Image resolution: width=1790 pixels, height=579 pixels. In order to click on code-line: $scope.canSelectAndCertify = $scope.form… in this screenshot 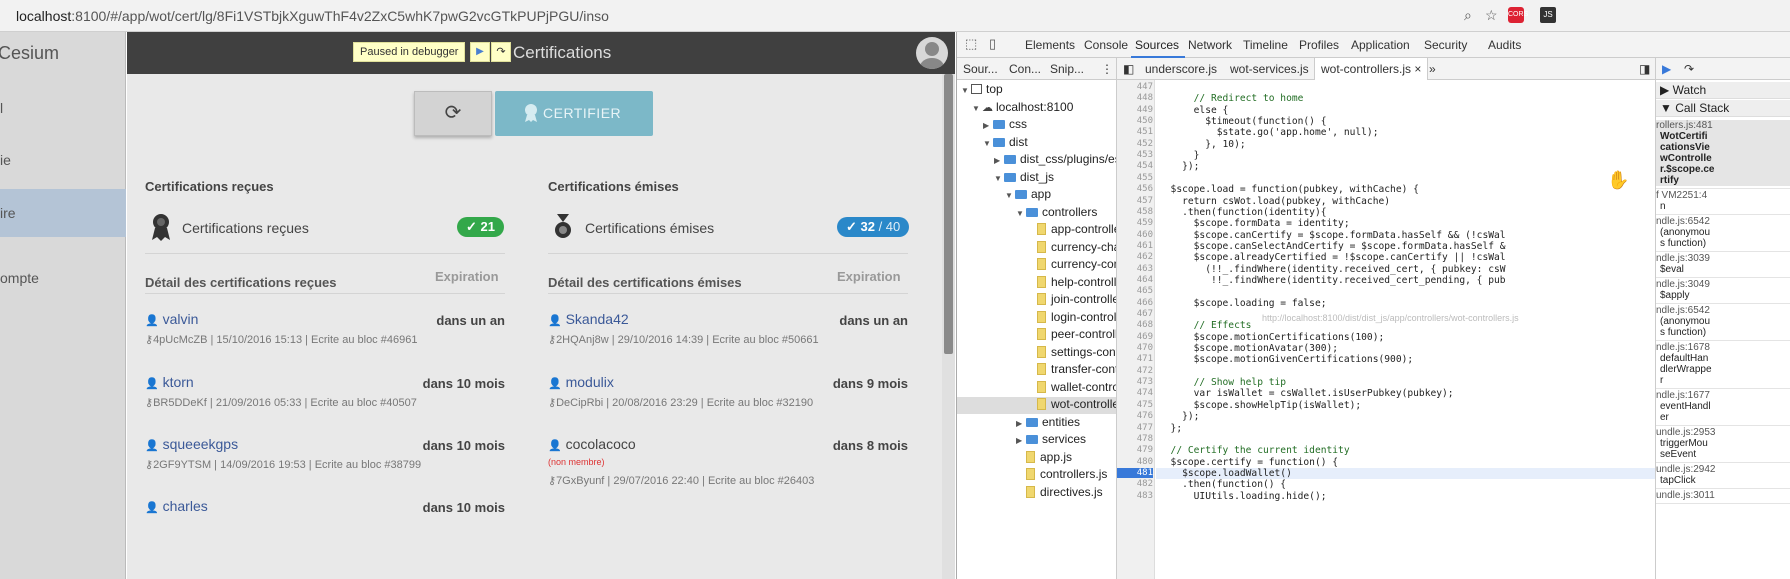, I will do `click(1332, 246)`.